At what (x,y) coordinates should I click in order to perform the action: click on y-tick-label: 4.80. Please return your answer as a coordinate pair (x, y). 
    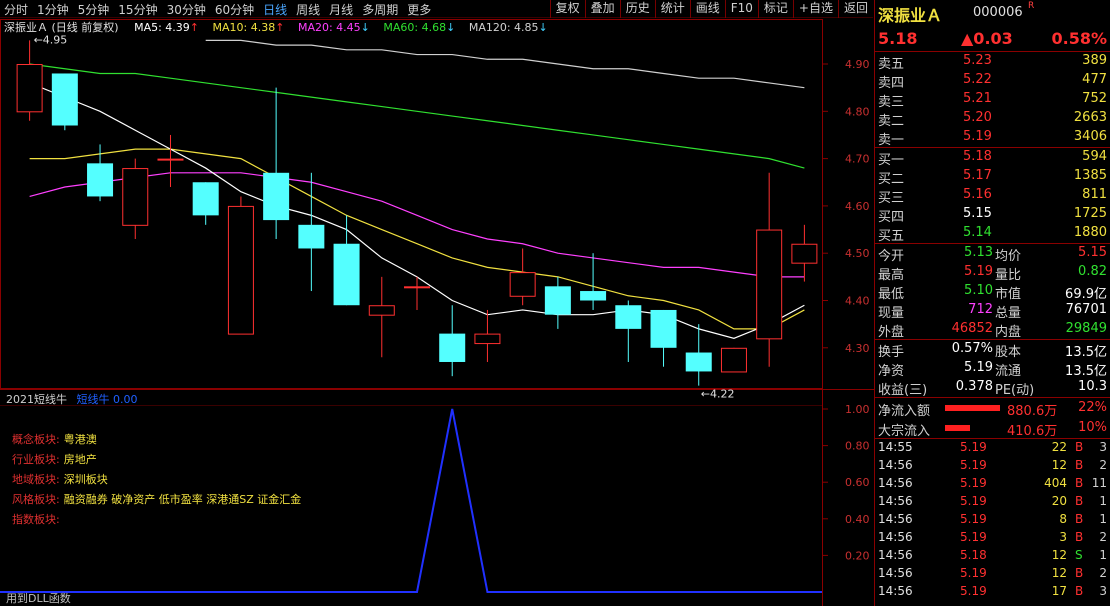
    Looking at the image, I should click on (857, 111).